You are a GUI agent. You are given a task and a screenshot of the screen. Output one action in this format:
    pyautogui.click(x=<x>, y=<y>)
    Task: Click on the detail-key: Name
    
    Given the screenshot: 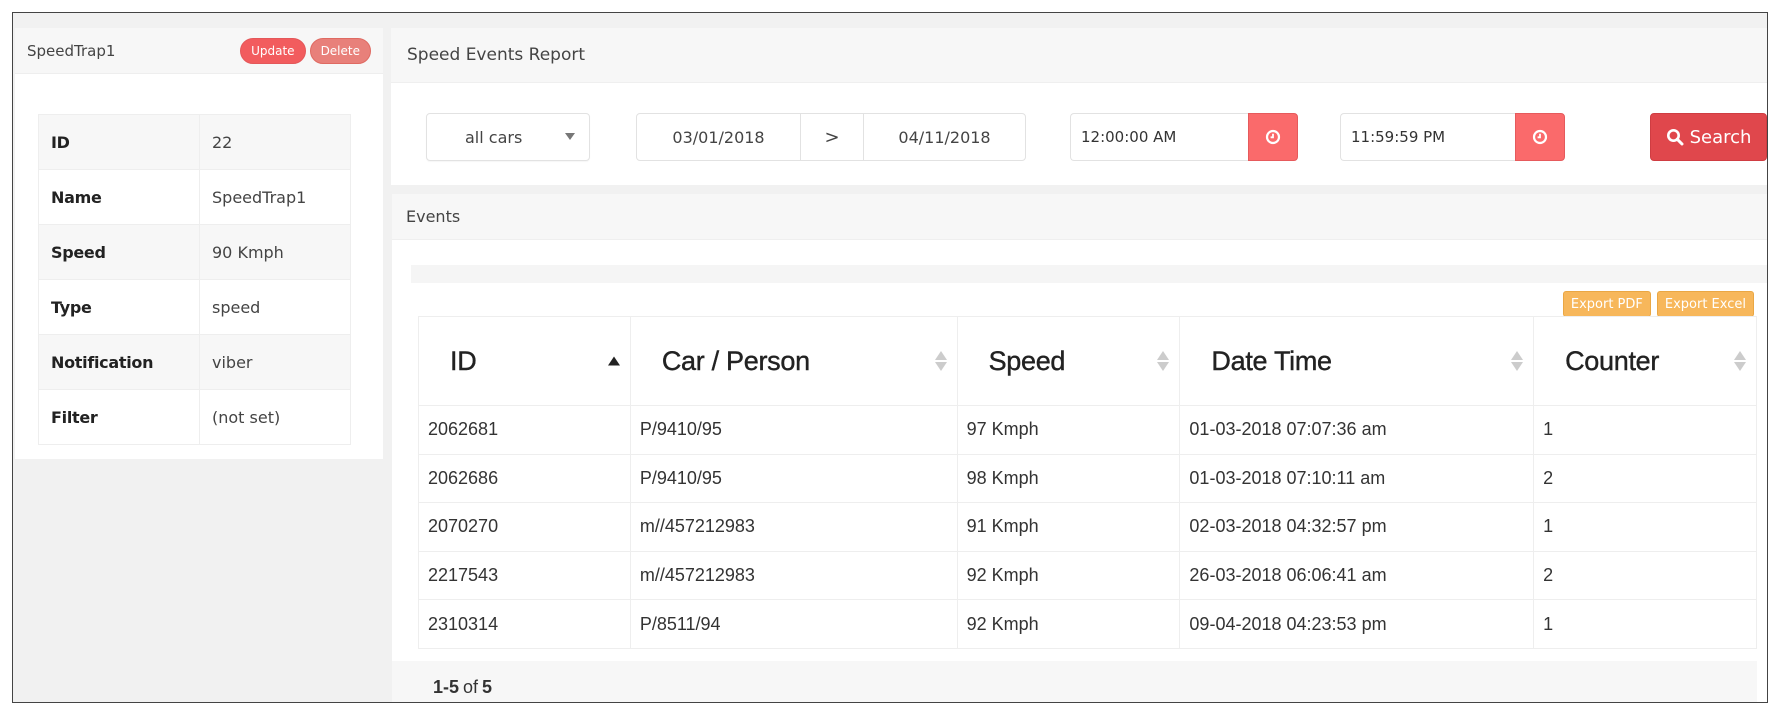 What is the action you would take?
    pyautogui.click(x=119, y=197)
    